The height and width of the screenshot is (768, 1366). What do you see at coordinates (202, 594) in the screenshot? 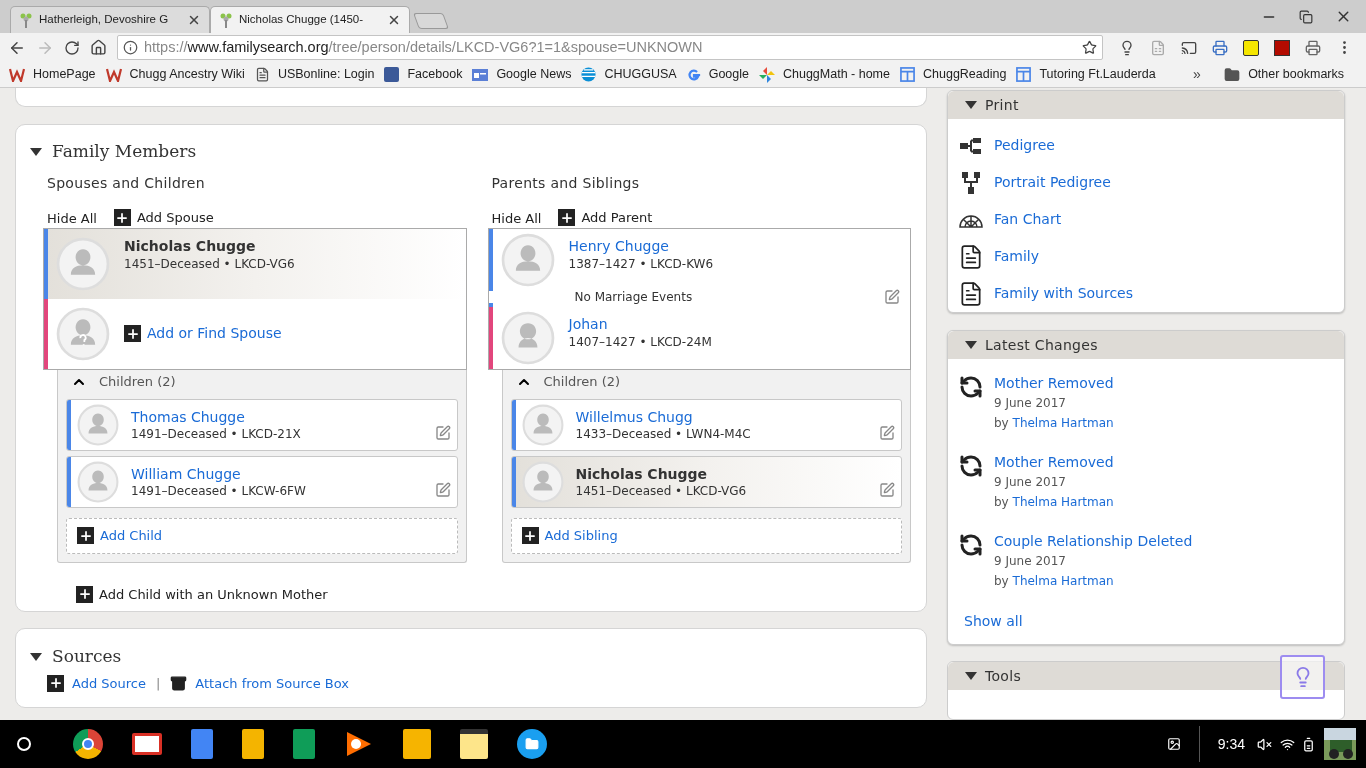
I see `add-child-unknown-mother-button: Add Child with an Unknown Mother` at bounding box center [202, 594].